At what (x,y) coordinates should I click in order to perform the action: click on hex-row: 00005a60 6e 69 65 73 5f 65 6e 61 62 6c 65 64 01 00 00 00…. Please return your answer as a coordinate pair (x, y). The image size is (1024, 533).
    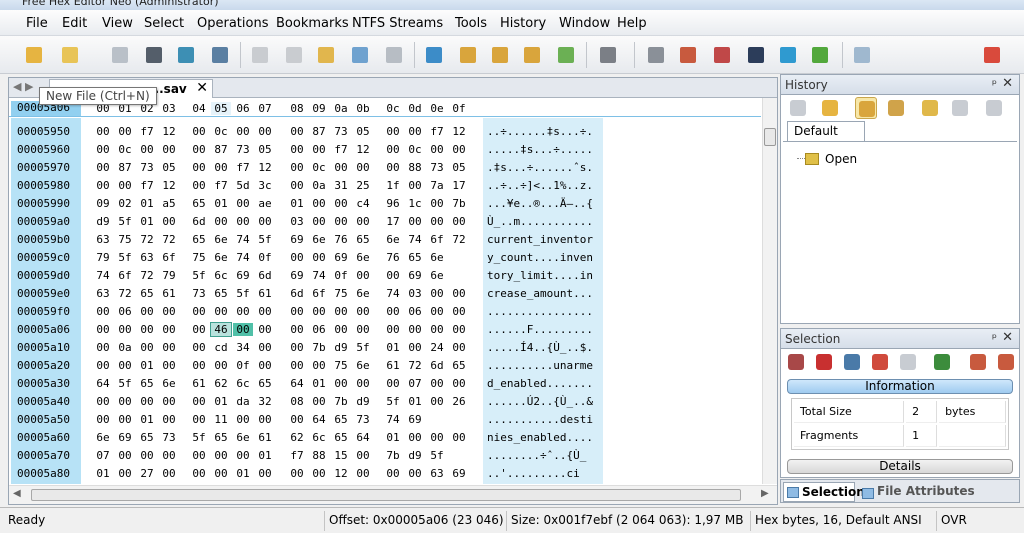
    Looking at the image, I should click on (385, 437).